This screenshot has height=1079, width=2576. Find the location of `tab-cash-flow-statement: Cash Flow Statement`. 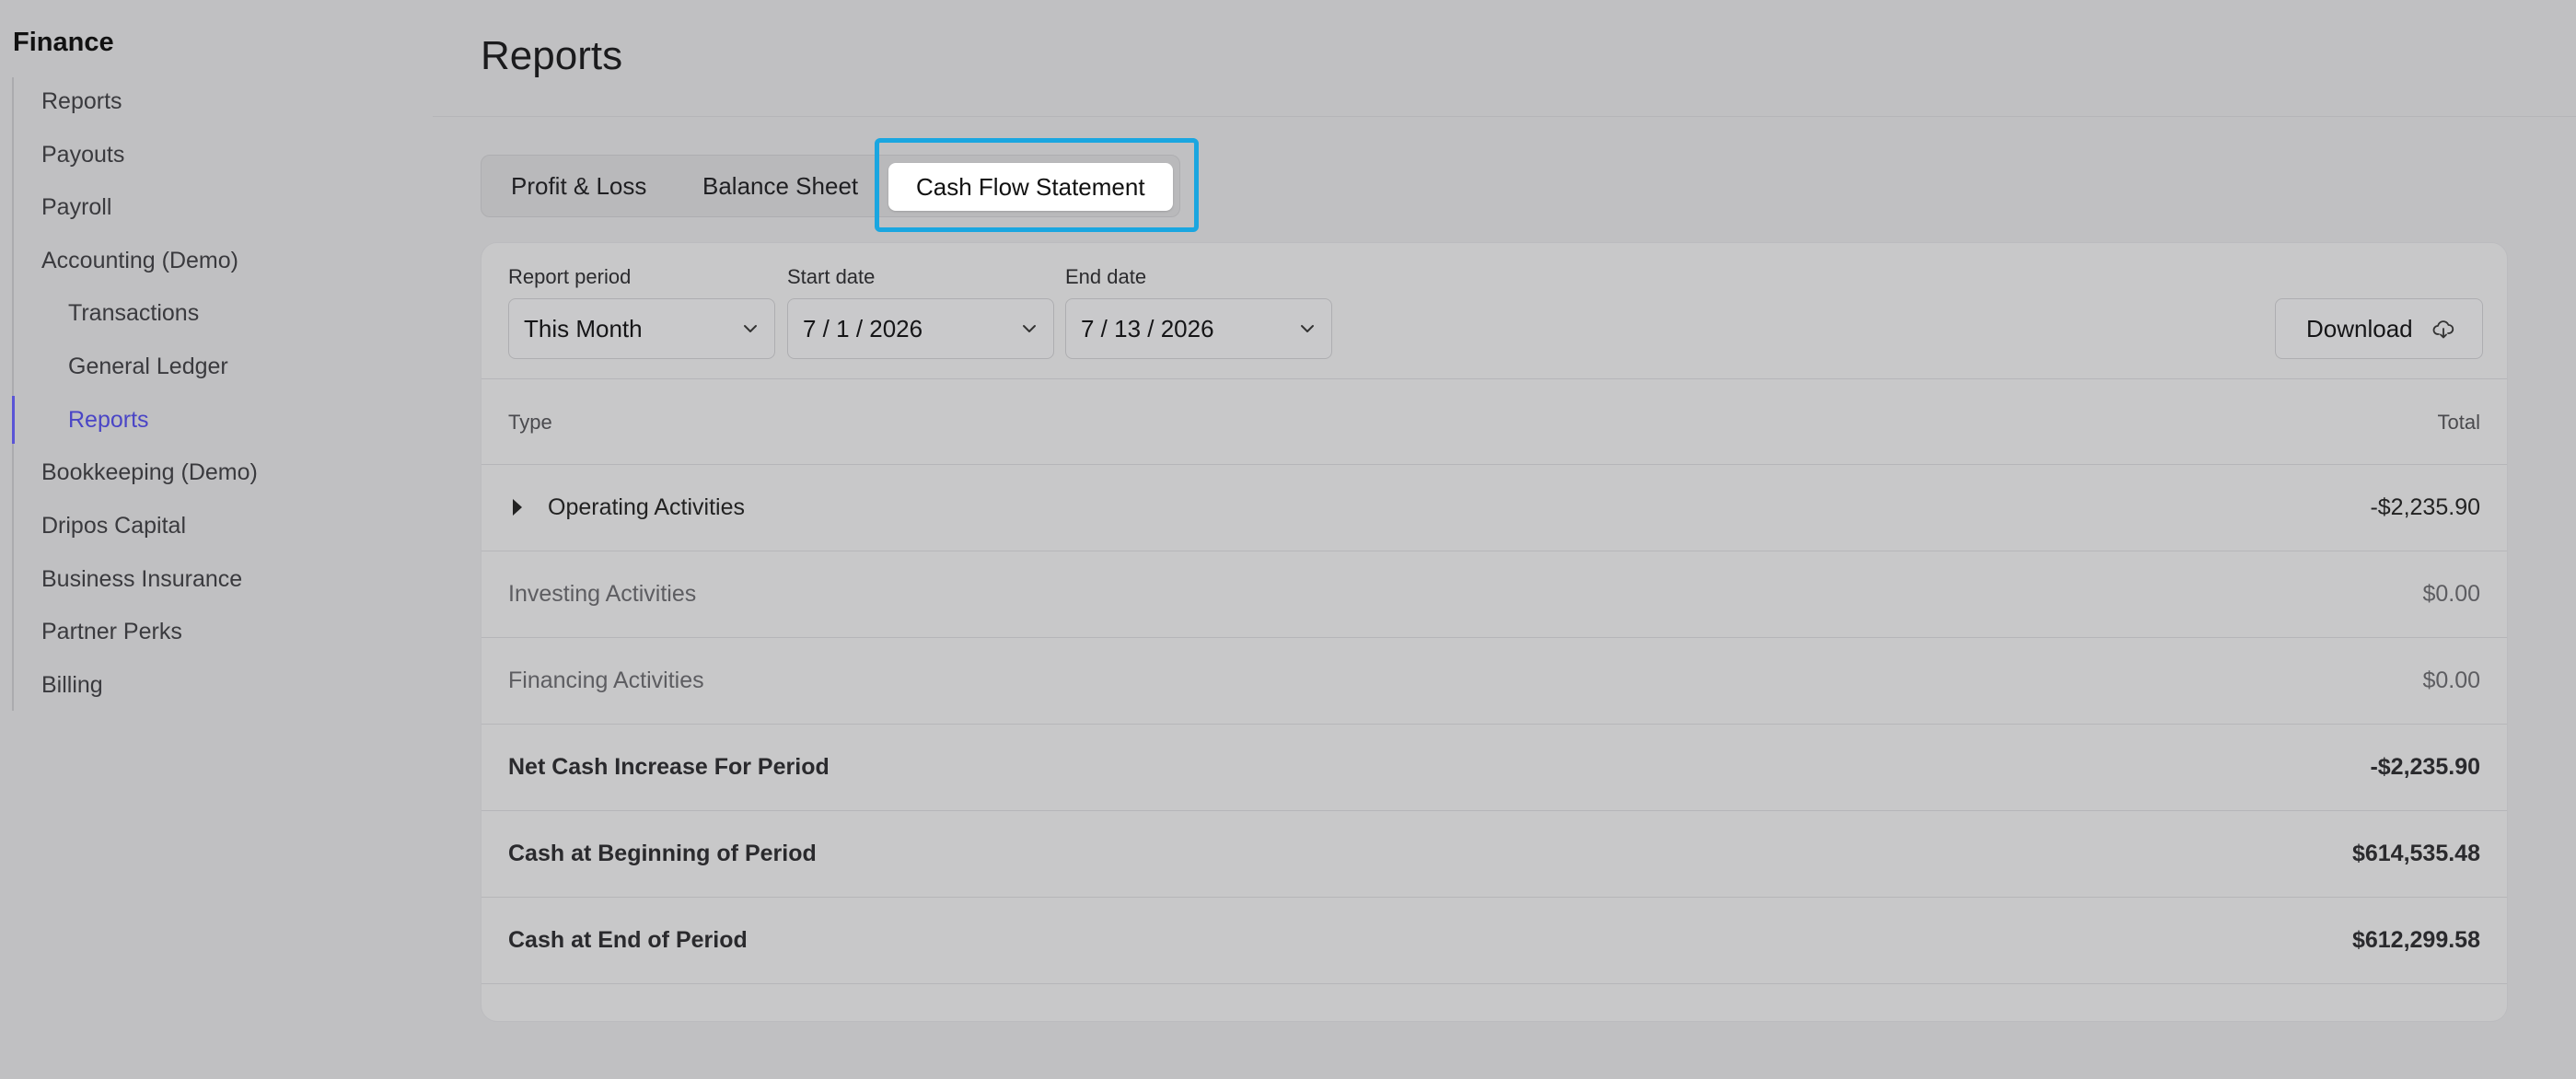

tab-cash-flow-statement: Cash Flow Statement is located at coordinates (1030, 187).